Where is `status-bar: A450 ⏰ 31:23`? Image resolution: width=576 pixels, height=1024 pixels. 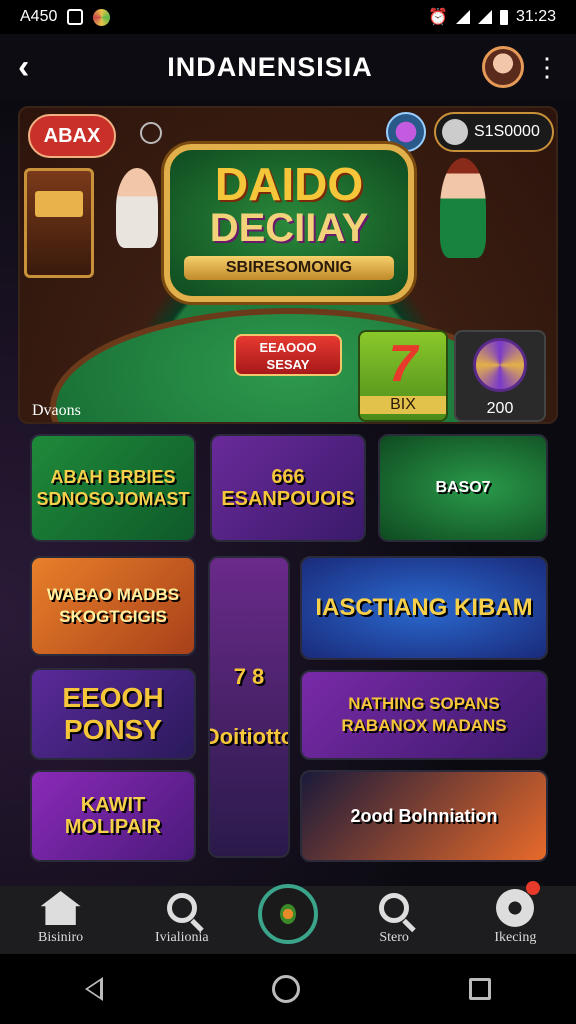 status-bar: A450 ⏰ 31:23 is located at coordinates (288, 17).